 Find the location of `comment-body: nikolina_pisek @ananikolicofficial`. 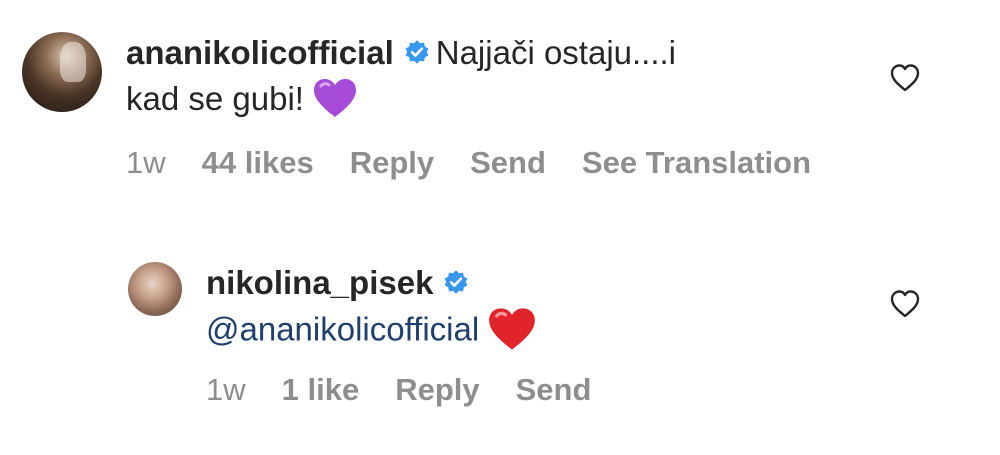

comment-body: nikolina_pisek @ananikolicofficial is located at coordinates (506, 309).